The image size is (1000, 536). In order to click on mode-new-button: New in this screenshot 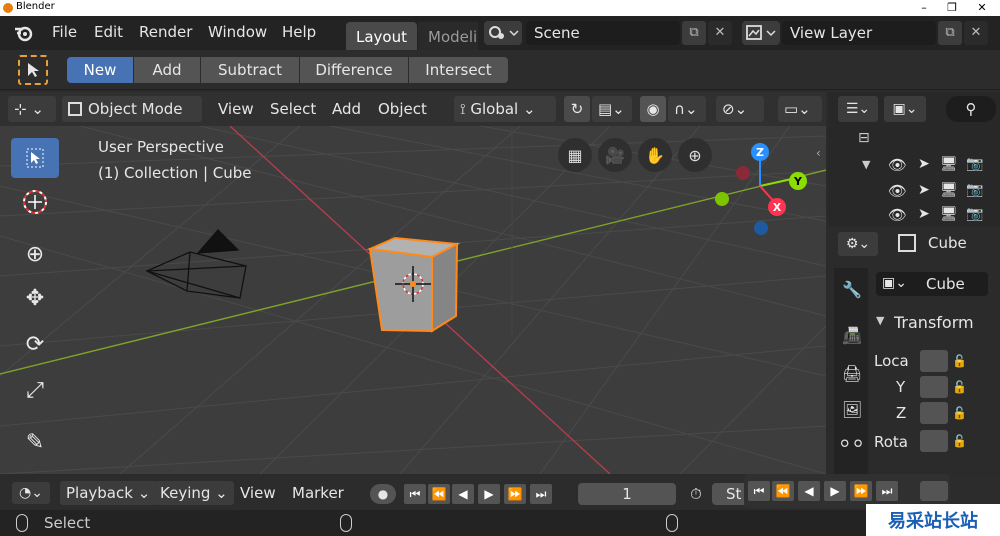, I will do `click(100, 70)`.